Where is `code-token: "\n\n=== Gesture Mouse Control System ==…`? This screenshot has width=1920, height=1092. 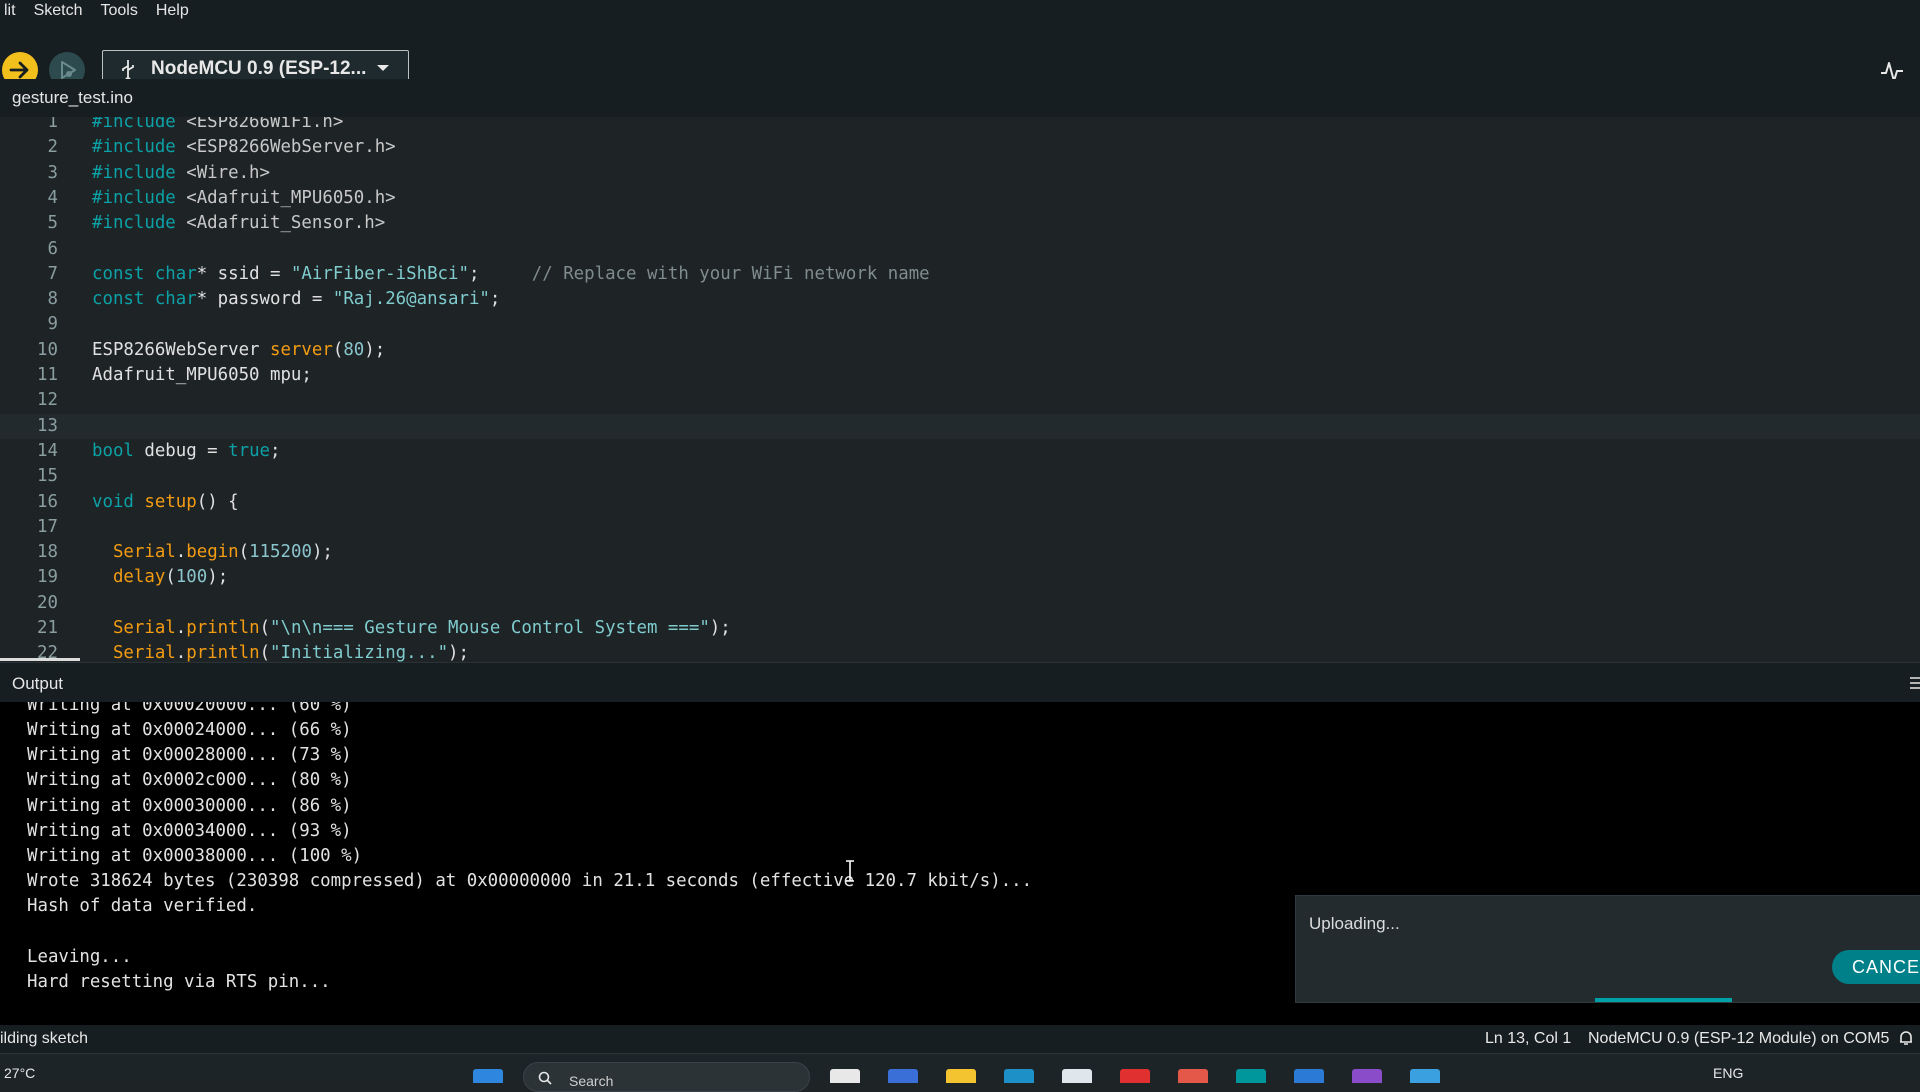 code-token: "\n\n=== Gesture Mouse Control System ==… is located at coordinates (490, 628).